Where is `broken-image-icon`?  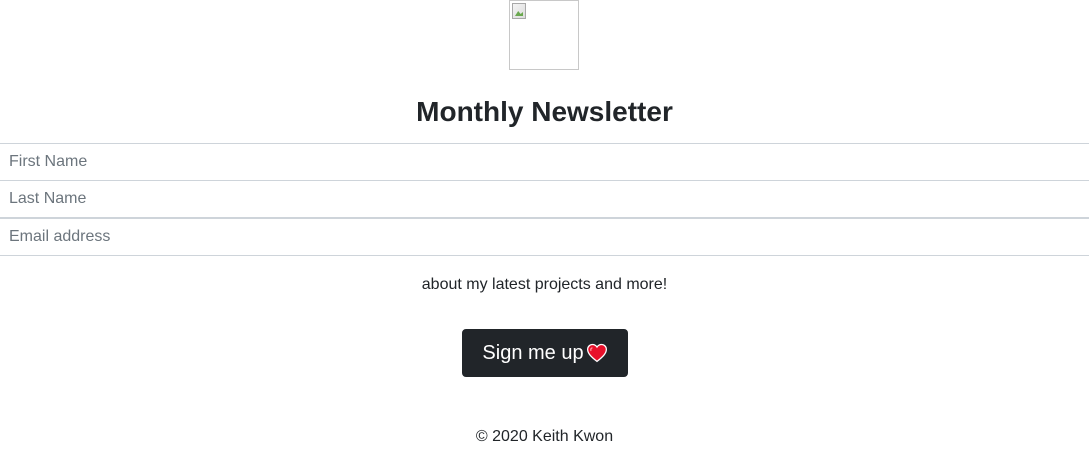
broken-image-icon is located at coordinates (519, 11).